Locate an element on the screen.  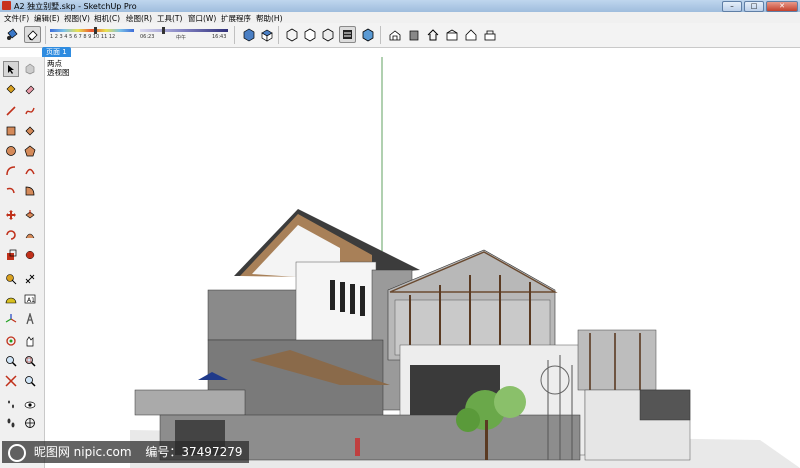
scene-tab: 页面 1 is located at coordinates (56, 52).